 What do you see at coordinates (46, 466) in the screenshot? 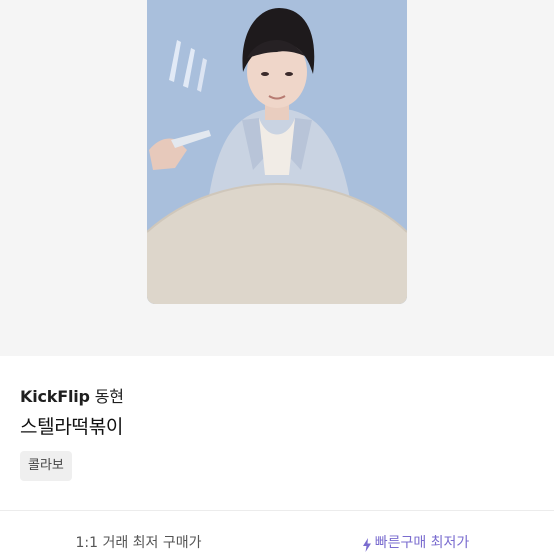
I see `category-tag: 콜라보` at bounding box center [46, 466].